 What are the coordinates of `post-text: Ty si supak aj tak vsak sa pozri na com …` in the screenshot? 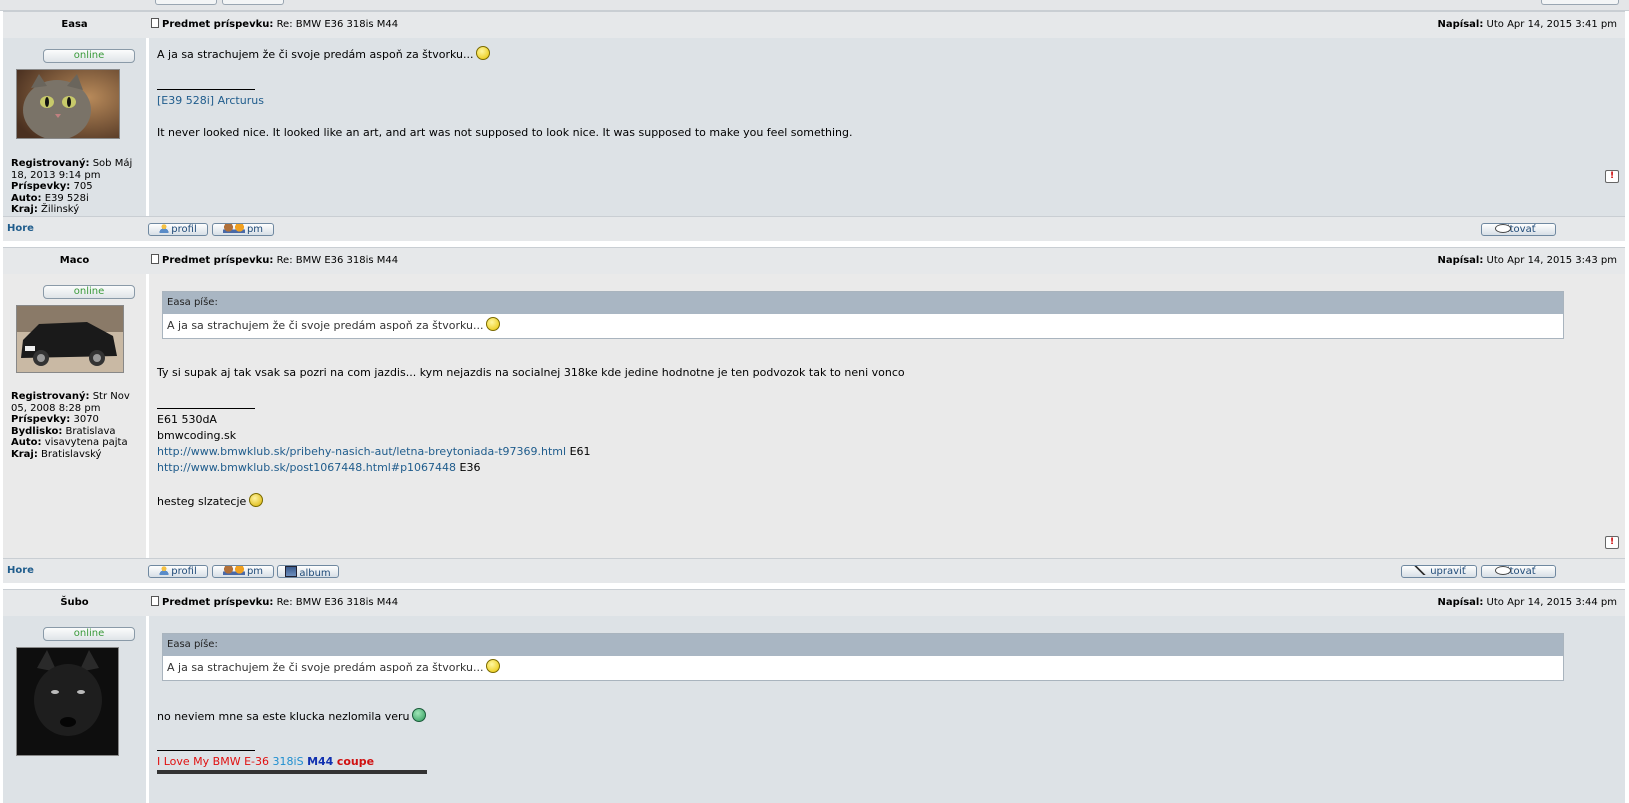 It's located at (531, 372).